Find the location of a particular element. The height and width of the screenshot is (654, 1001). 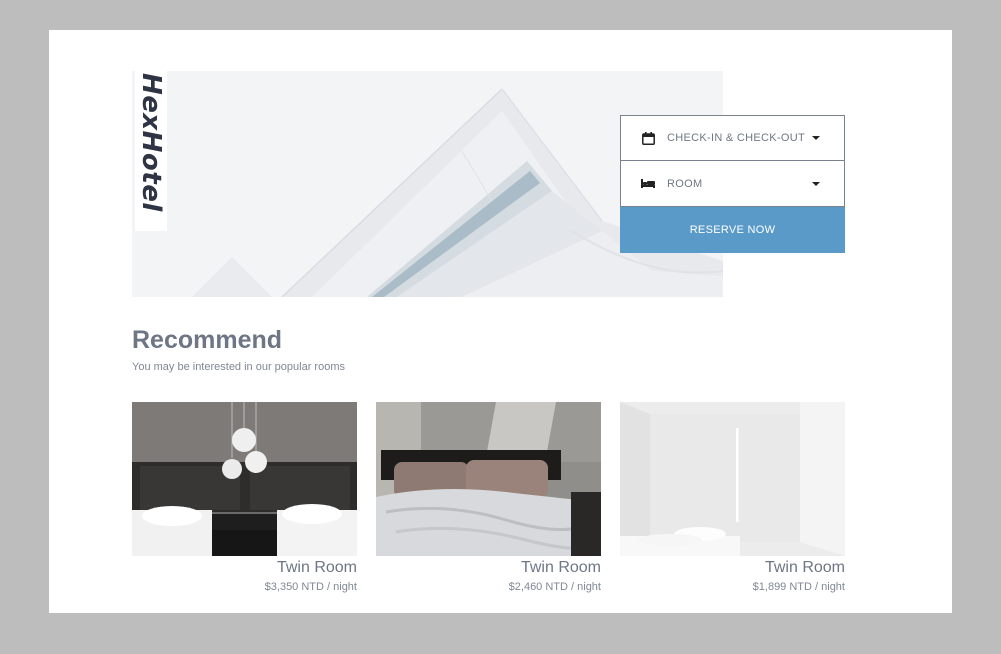

section-title: Recommend is located at coordinates (207, 340).